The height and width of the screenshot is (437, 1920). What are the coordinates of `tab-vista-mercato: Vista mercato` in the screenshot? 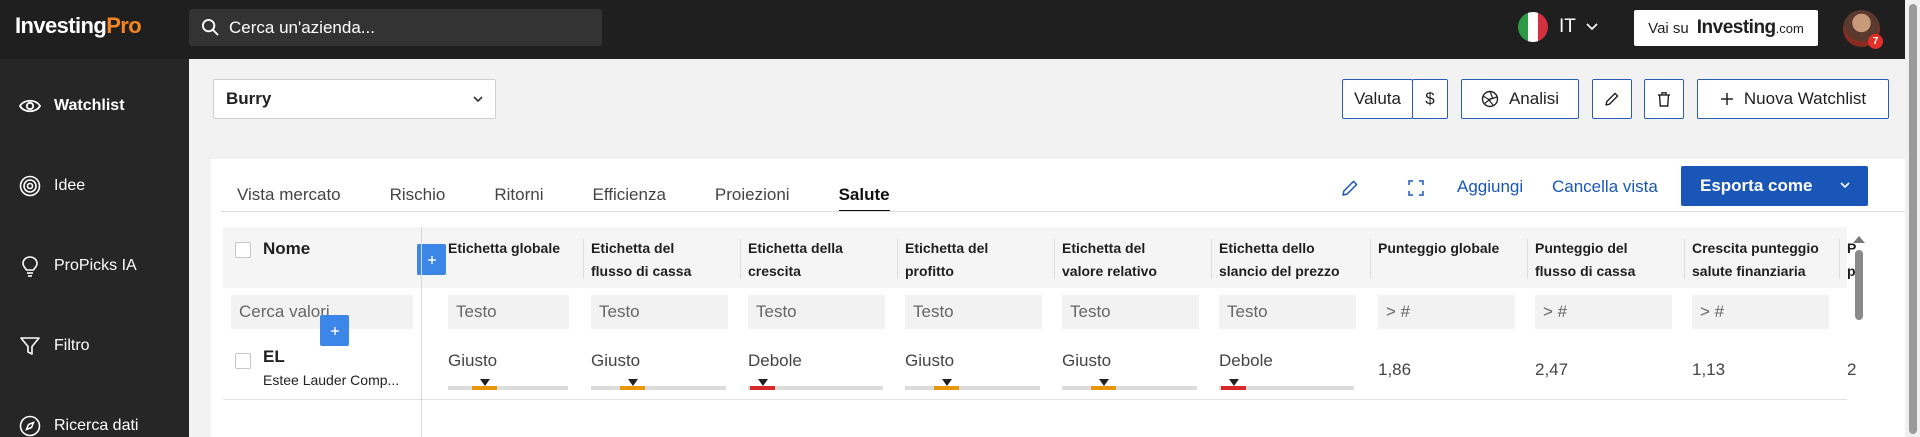 It's located at (289, 198).